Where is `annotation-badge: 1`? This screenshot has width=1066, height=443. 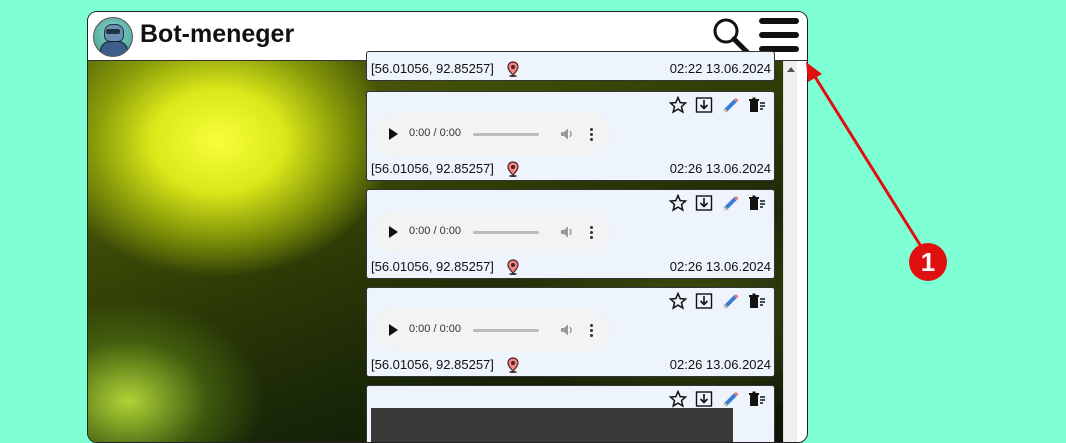 annotation-badge: 1 is located at coordinates (928, 262).